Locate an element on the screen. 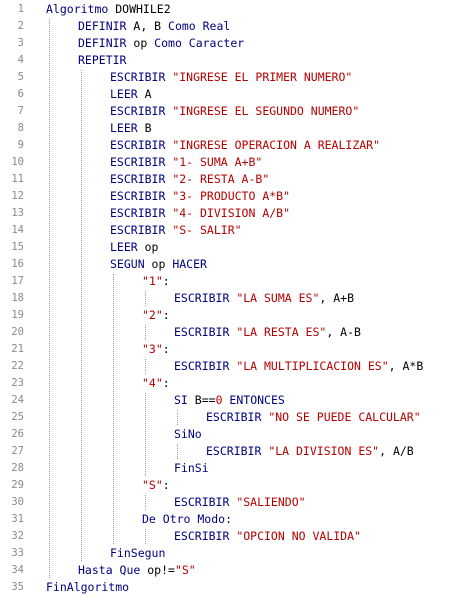  code-line: 32 ESCRIBIR "OPCION NO VALIDA" is located at coordinates (233, 536).